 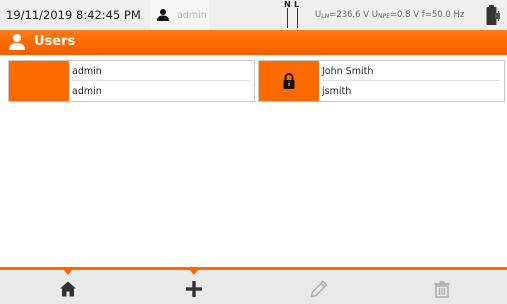 I want to click on delete-user-button, so click(x=442, y=287).